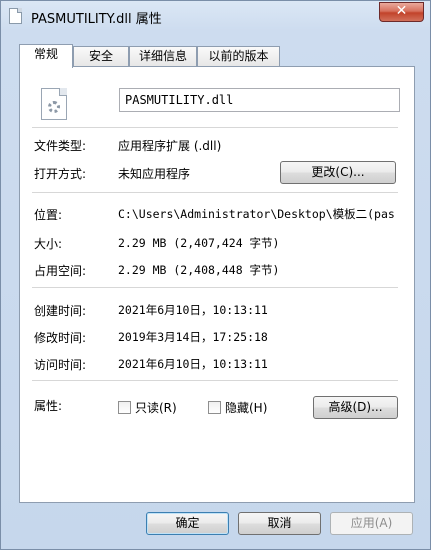 This screenshot has height=550, width=431. What do you see at coordinates (279, 523) in the screenshot?
I see `cancel-button: 取消` at bounding box center [279, 523].